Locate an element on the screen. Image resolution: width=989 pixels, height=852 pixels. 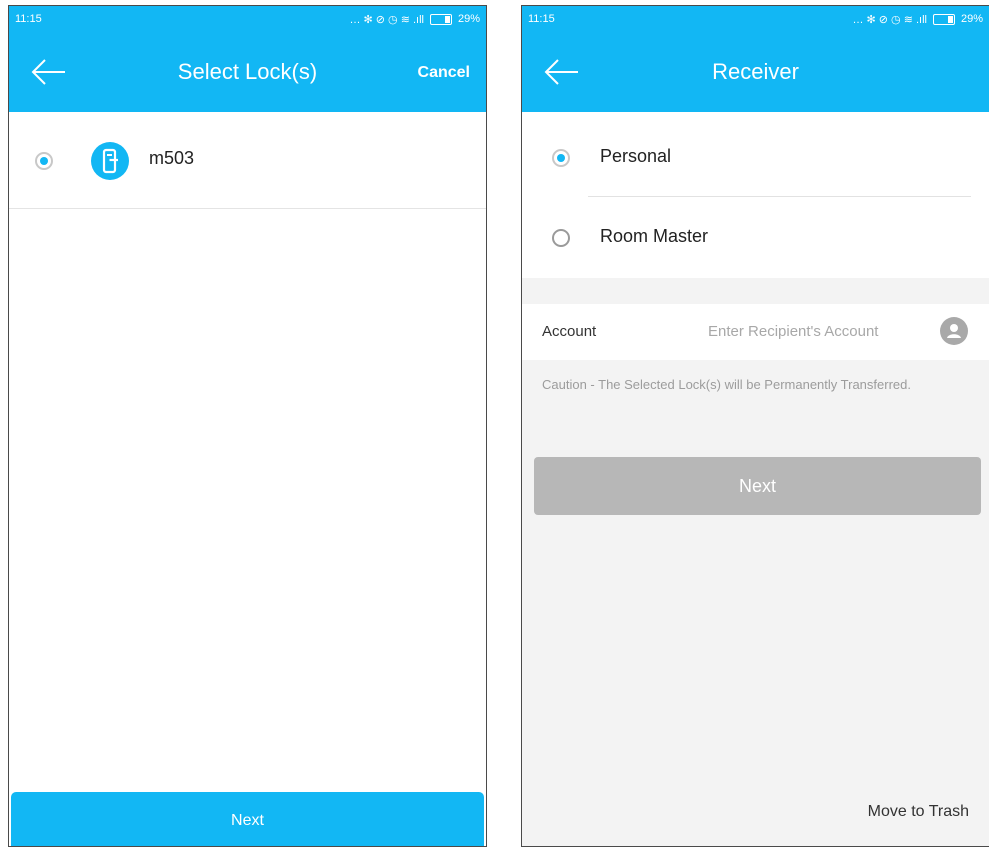
page-title: Receiver is located at coordinates (755, 71).